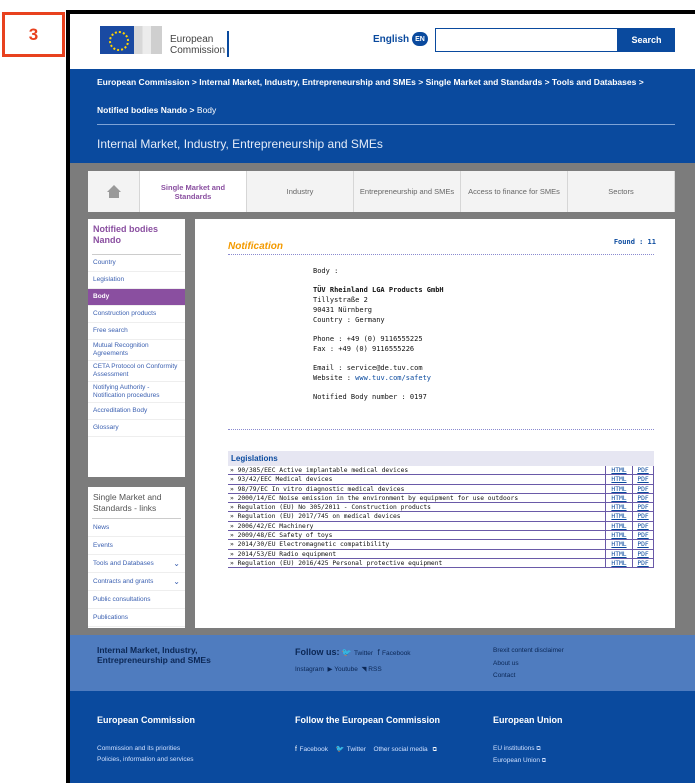 The image size is (695, 783). What do you see at coordinates (136, 546) in the screenshot?
I see `sidebar-link-events: Events` at bounding box center [136, 546].